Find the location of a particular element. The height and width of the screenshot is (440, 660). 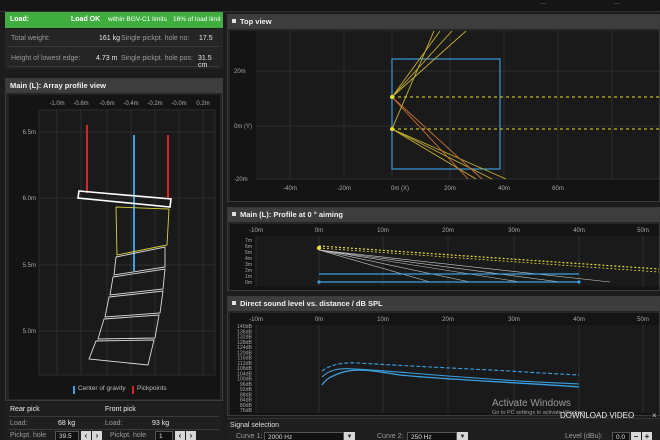

single-pickpt-hole-label: Single pickpt. hole no: is located at coordinates (155, 38).